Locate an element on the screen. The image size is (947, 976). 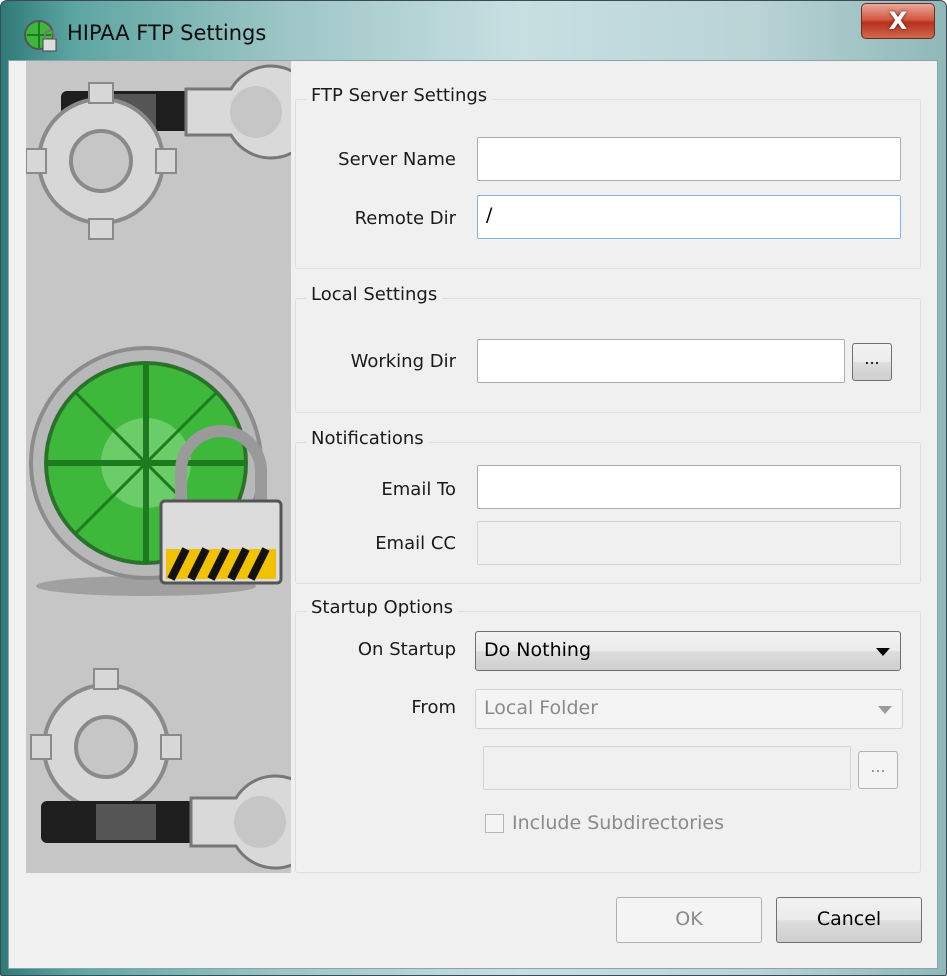
remote-dir-input: / is located at coordinates (689, 217).